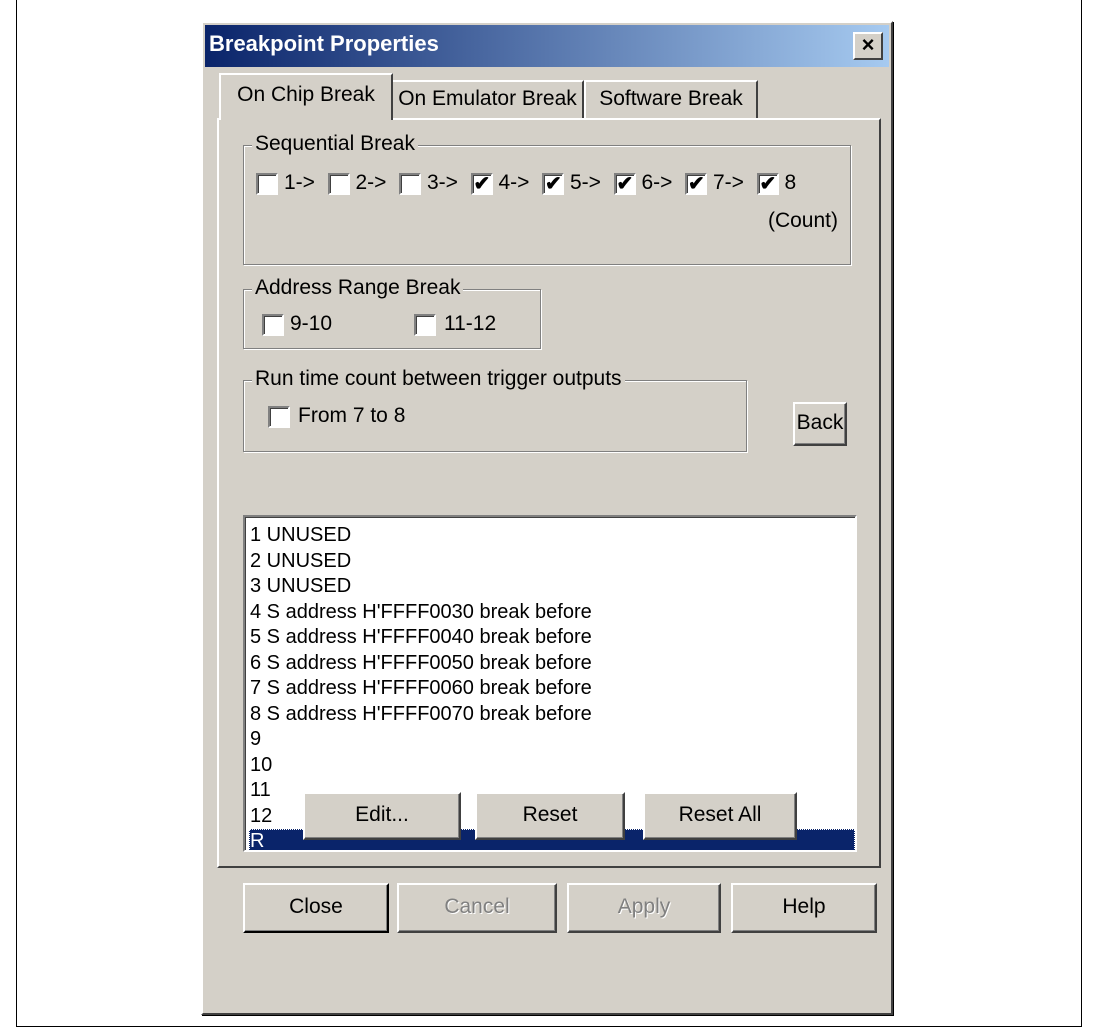  I want to click on checkbox-label-11-12: 11-12, so click(470, 323).